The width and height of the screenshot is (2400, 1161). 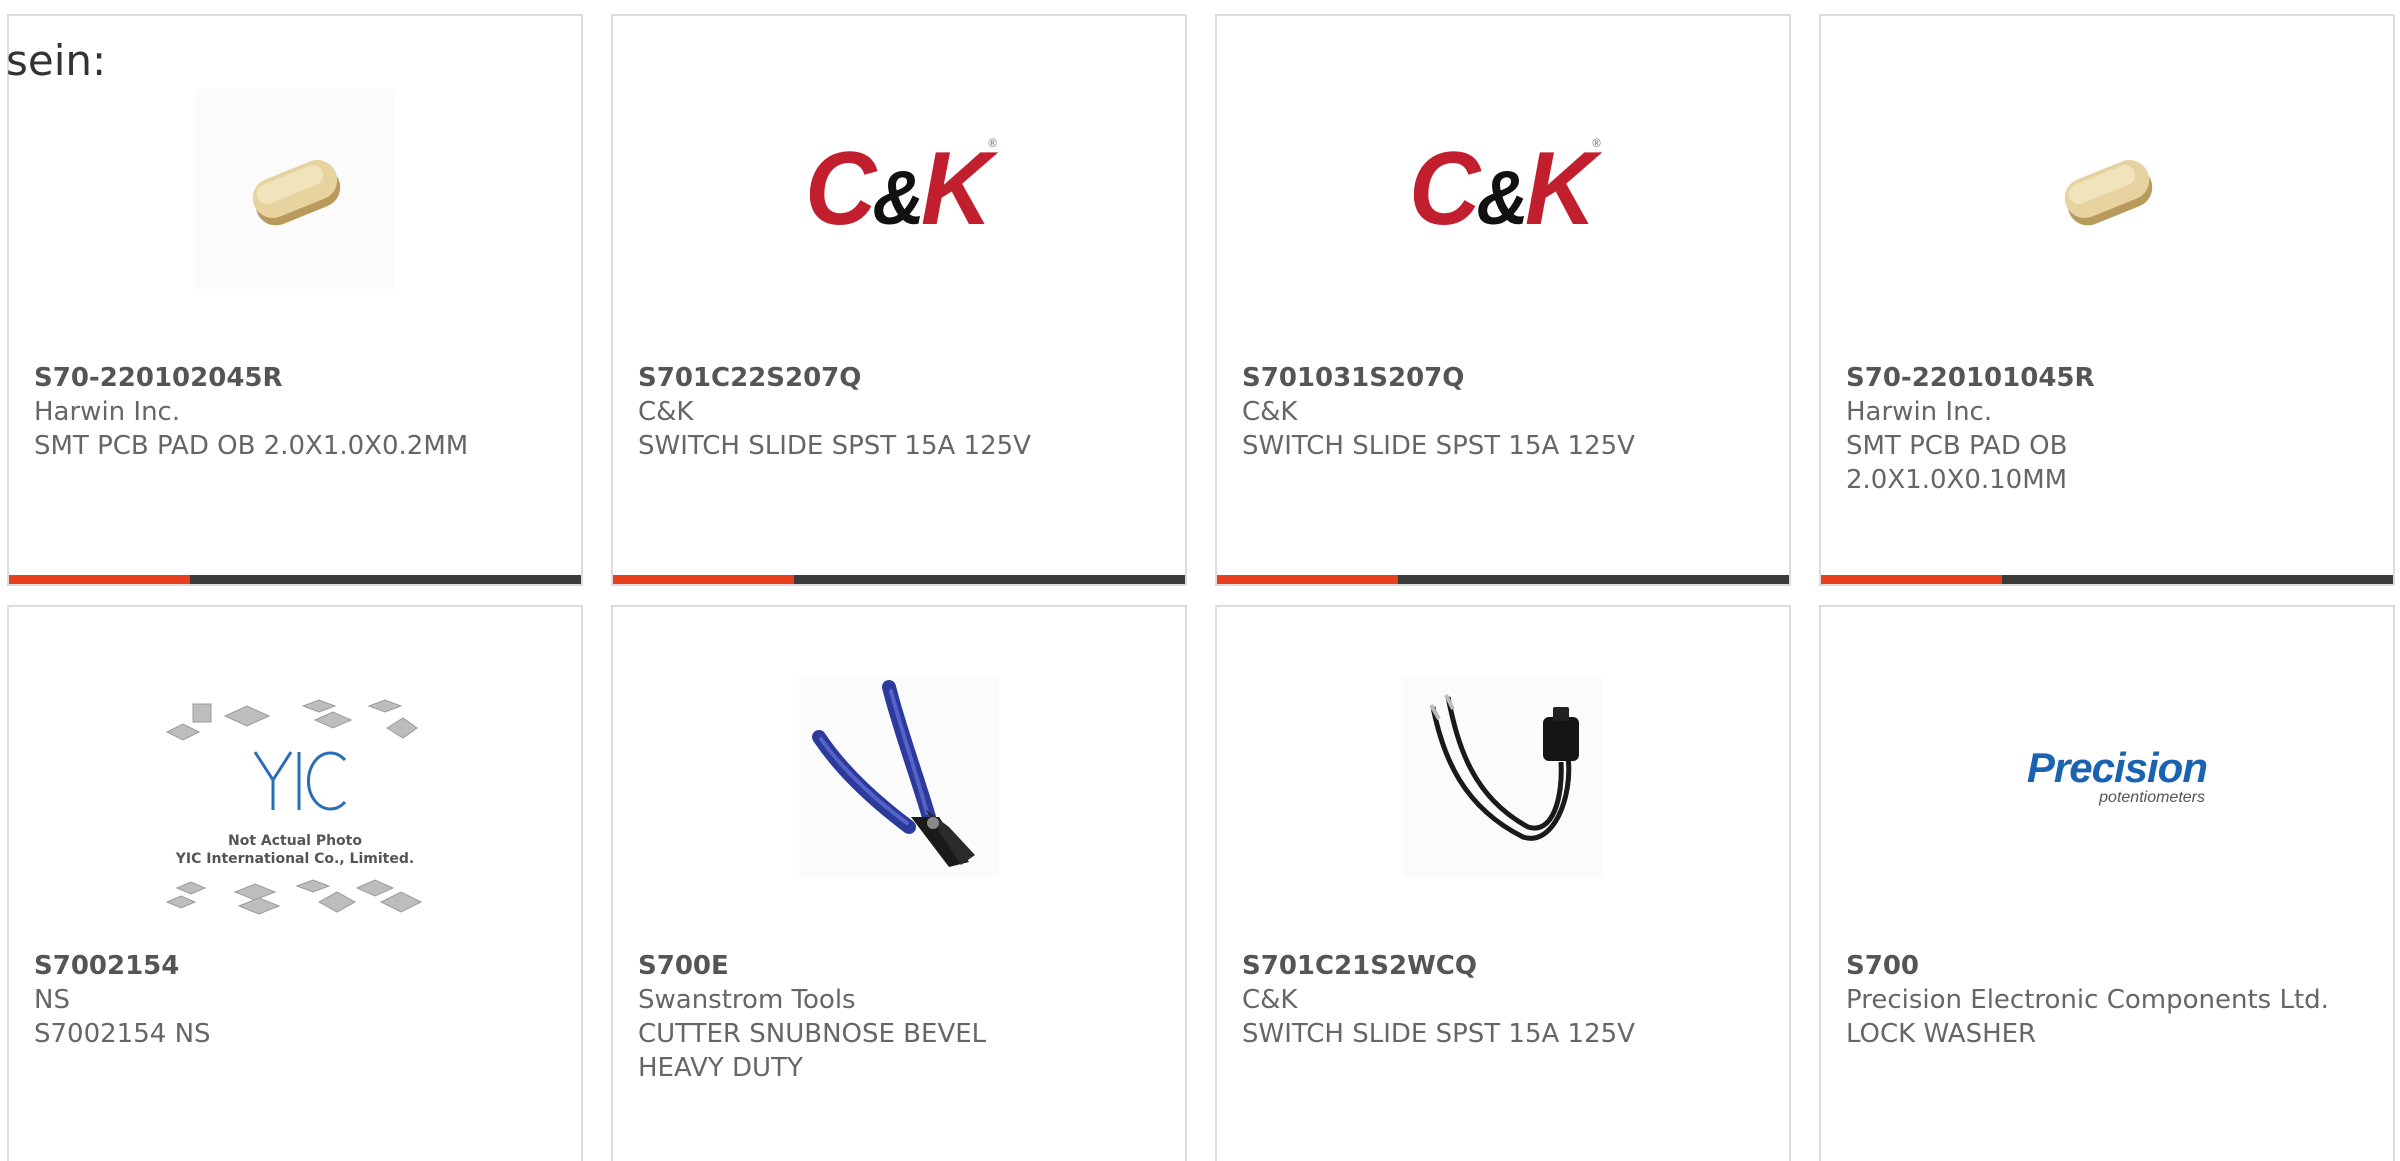 What do you see at coordinates (56, 60) in the screenshot?
I see `overlay-label: sein:` at bounding box center [56, 60].